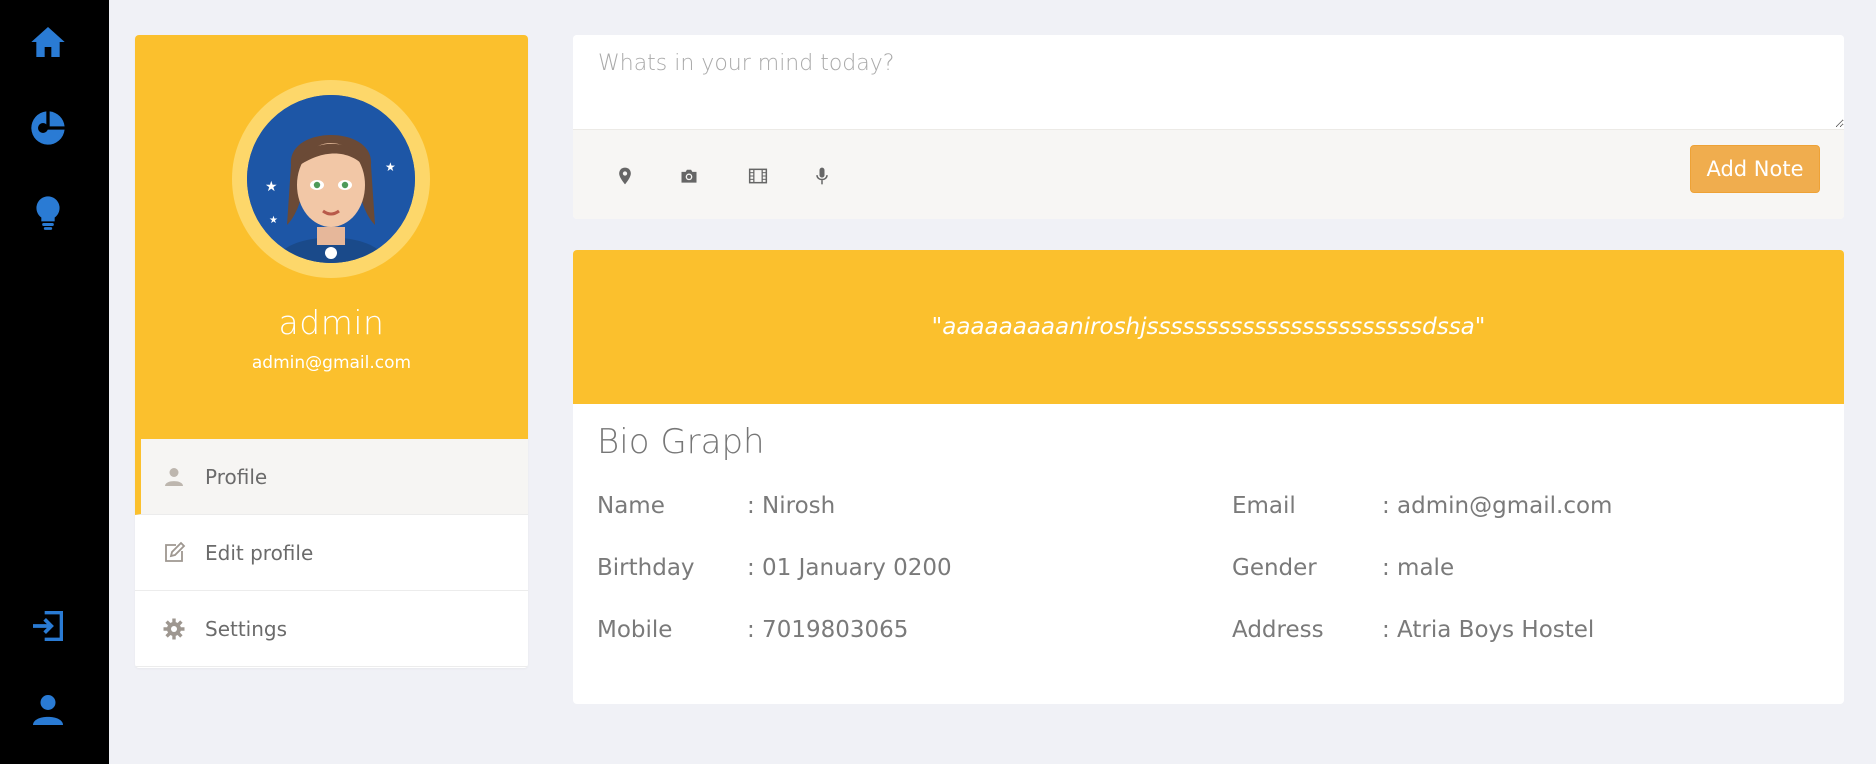 This screenshot has width=1876, height=764. I want to click on bio-value: : 01 January 0200, so click(849, 568).